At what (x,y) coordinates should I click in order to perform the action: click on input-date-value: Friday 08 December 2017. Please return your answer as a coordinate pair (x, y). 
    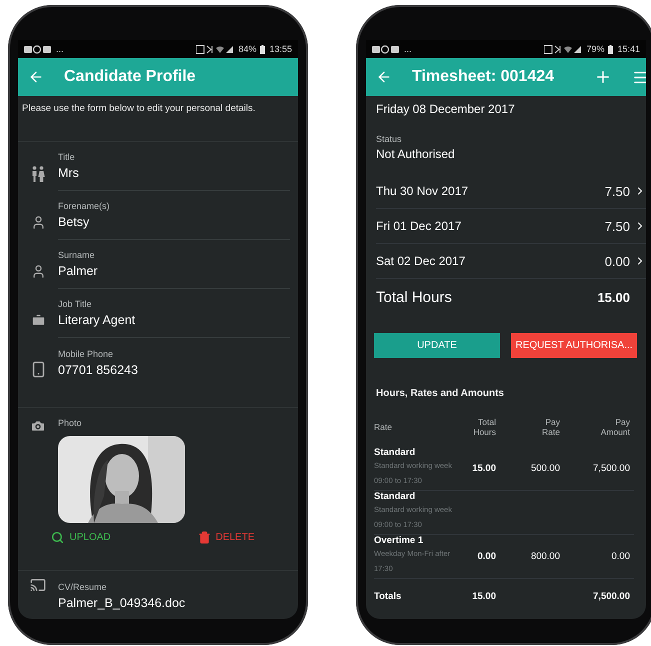
    Looking at the image, I should click on (446, 109).